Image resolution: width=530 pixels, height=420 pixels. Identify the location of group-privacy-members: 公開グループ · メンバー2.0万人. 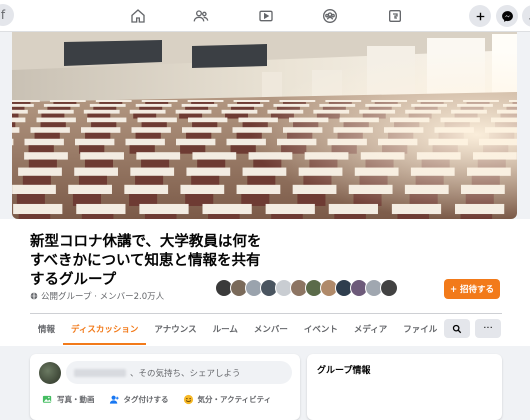
(102, 296).